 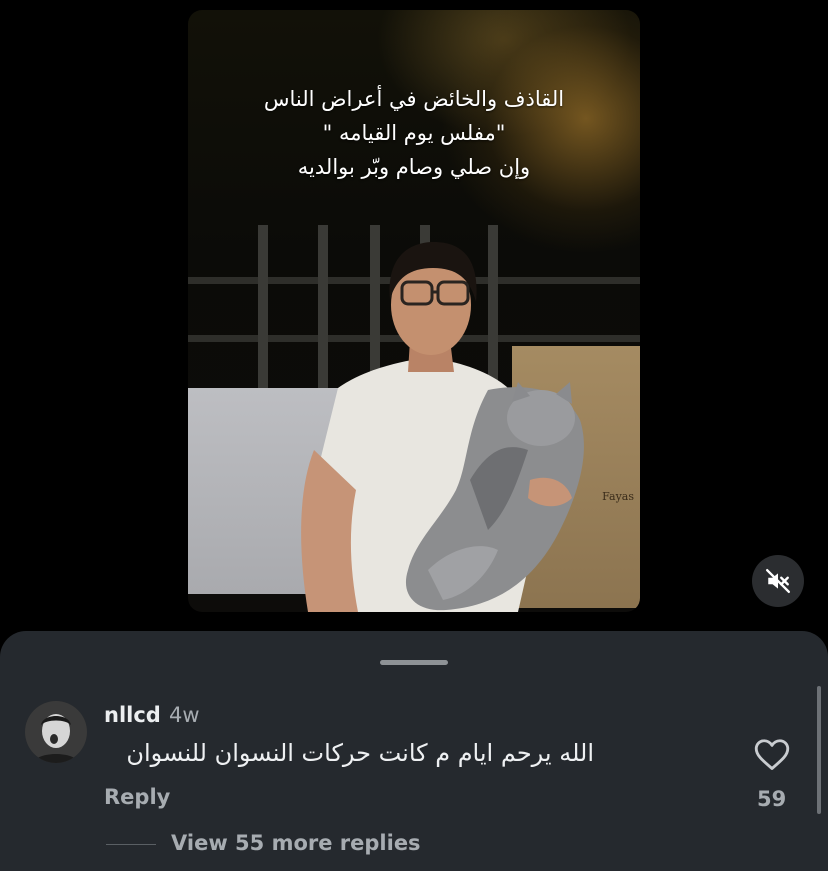 I want to click on caption-line-3: وإن صلي وصام وبّر بوالديه, so click(x=414, y=167).